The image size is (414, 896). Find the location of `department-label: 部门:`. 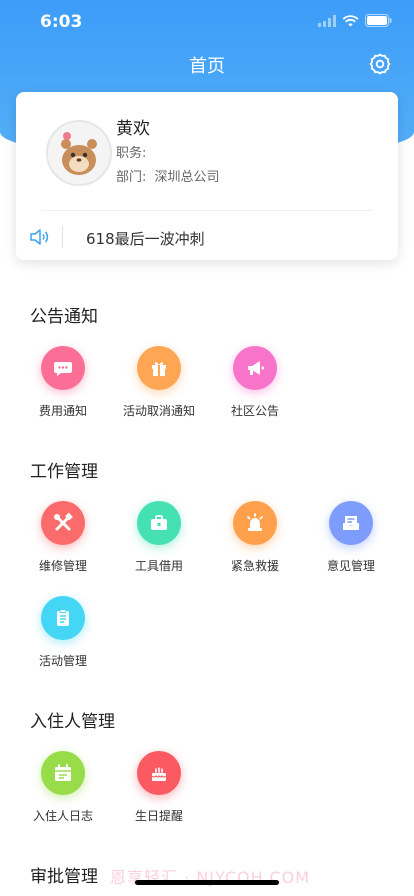

department-label: 部门: is located at coordinates (131, 177).